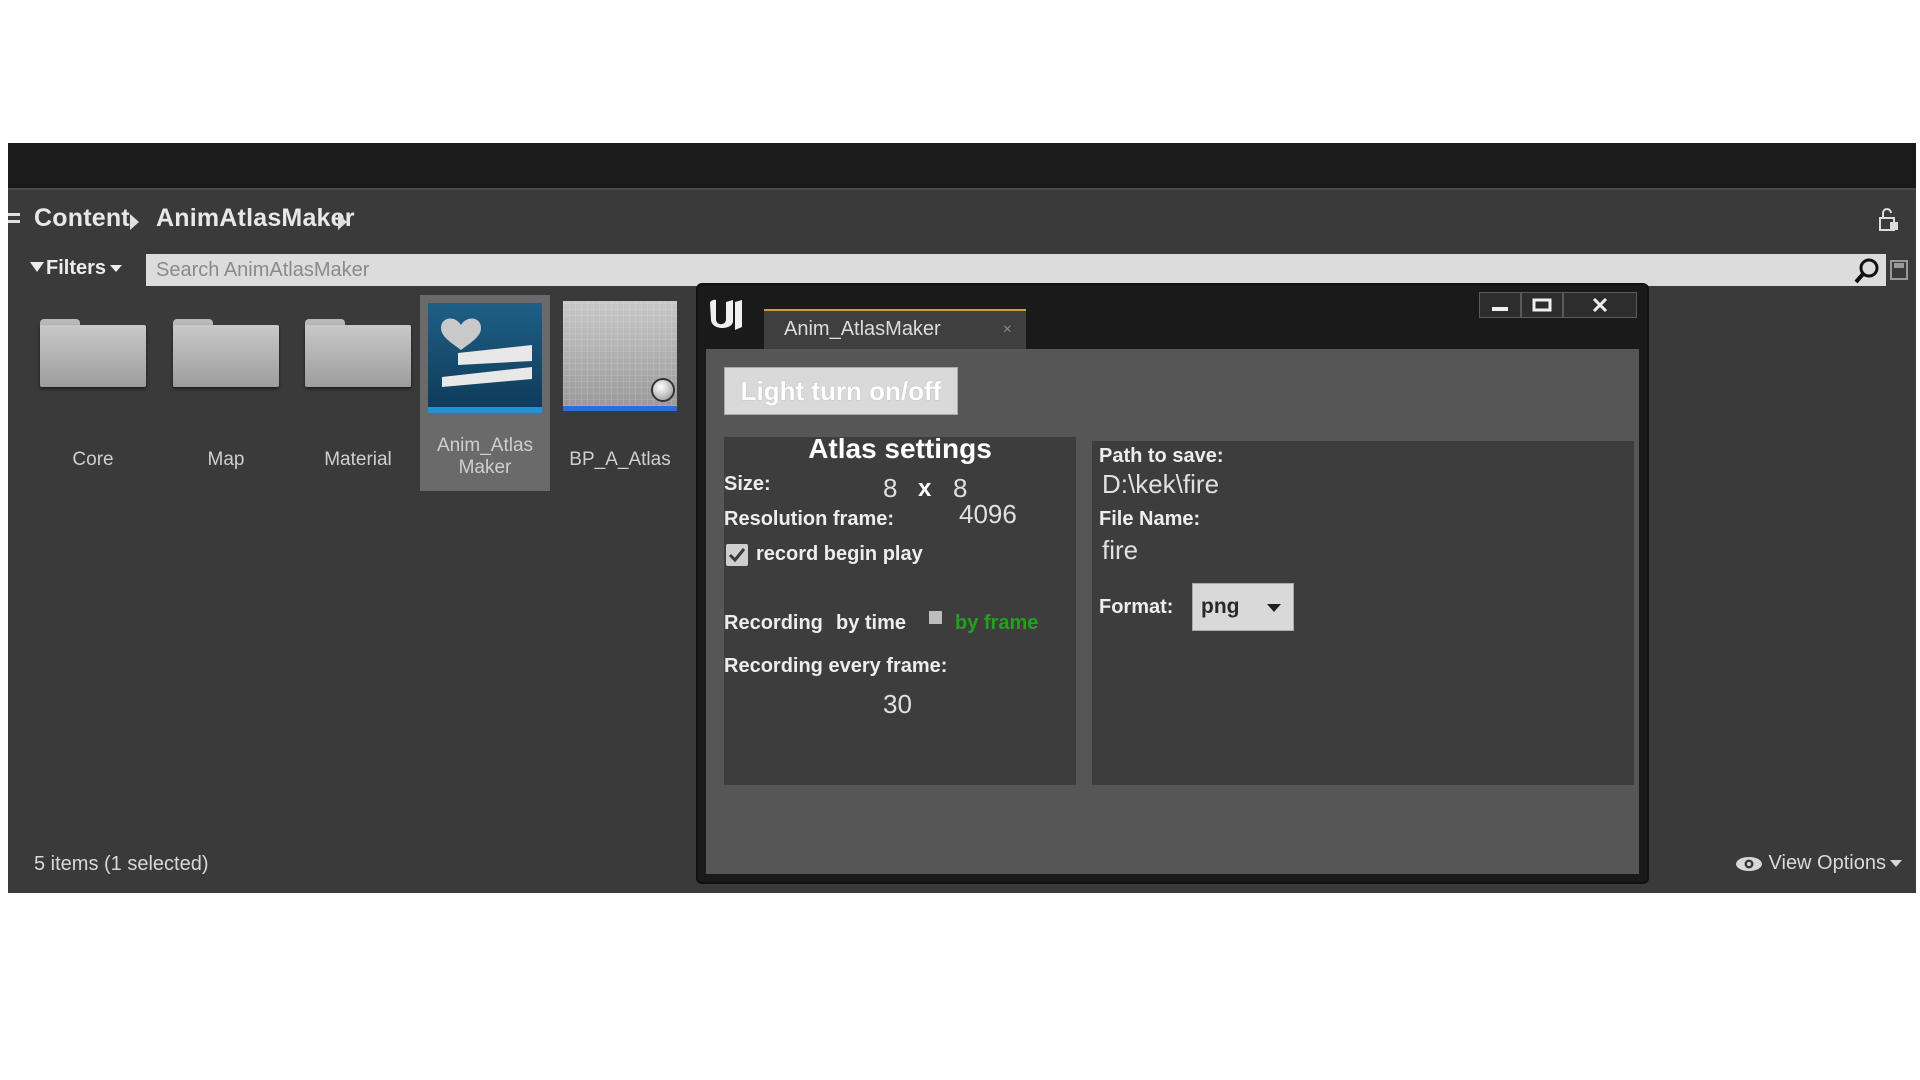 Image resolution: width=1920 pixels, height=1080 pixels. I want to click on asset-label: Material, so click(358, 459).